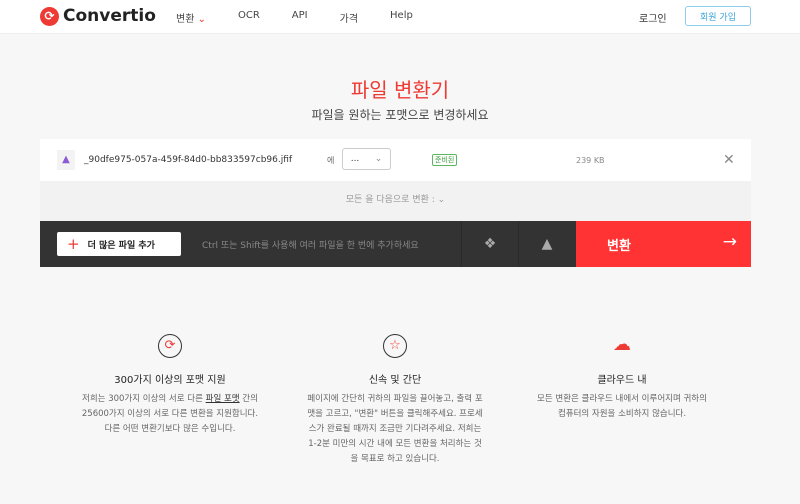 Image resolution: width=800 pixels, height=504 pixels. What do you see at coordinates (400, 115) in the screenshot?
I see `page-subtitle: 파일을 원하는 포맷으로 변경하세요` at bounding box center [400, 115].